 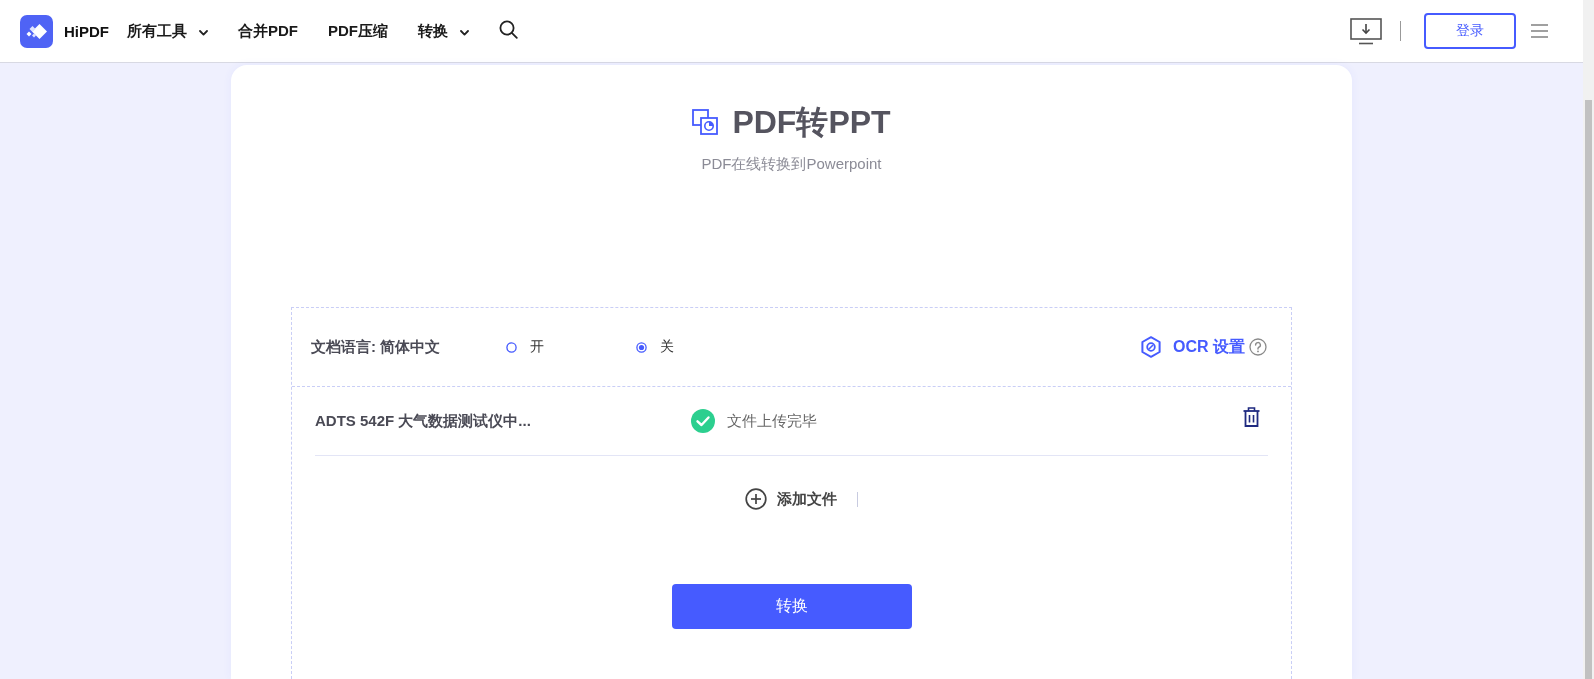 I want to click on scrollbar-thumb, so click(x=1588, y=389).